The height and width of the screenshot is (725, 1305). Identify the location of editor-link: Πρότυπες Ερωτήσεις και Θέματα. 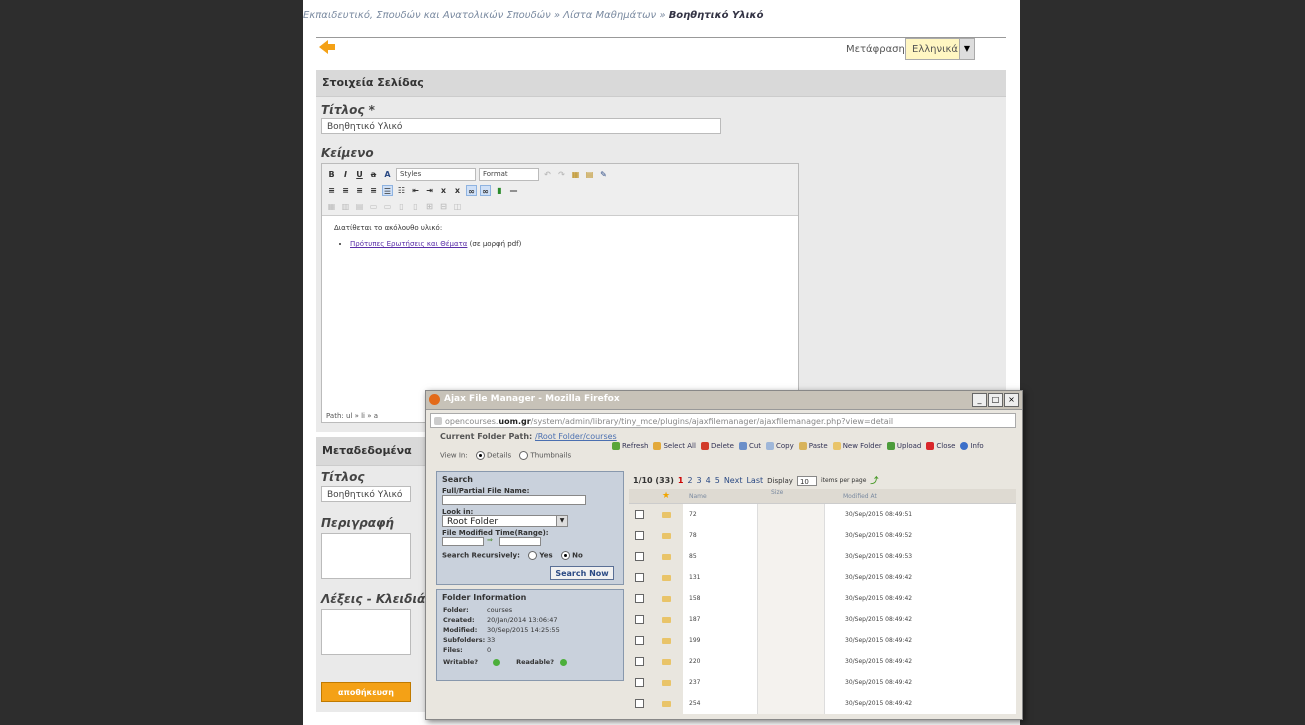
(408, 244).